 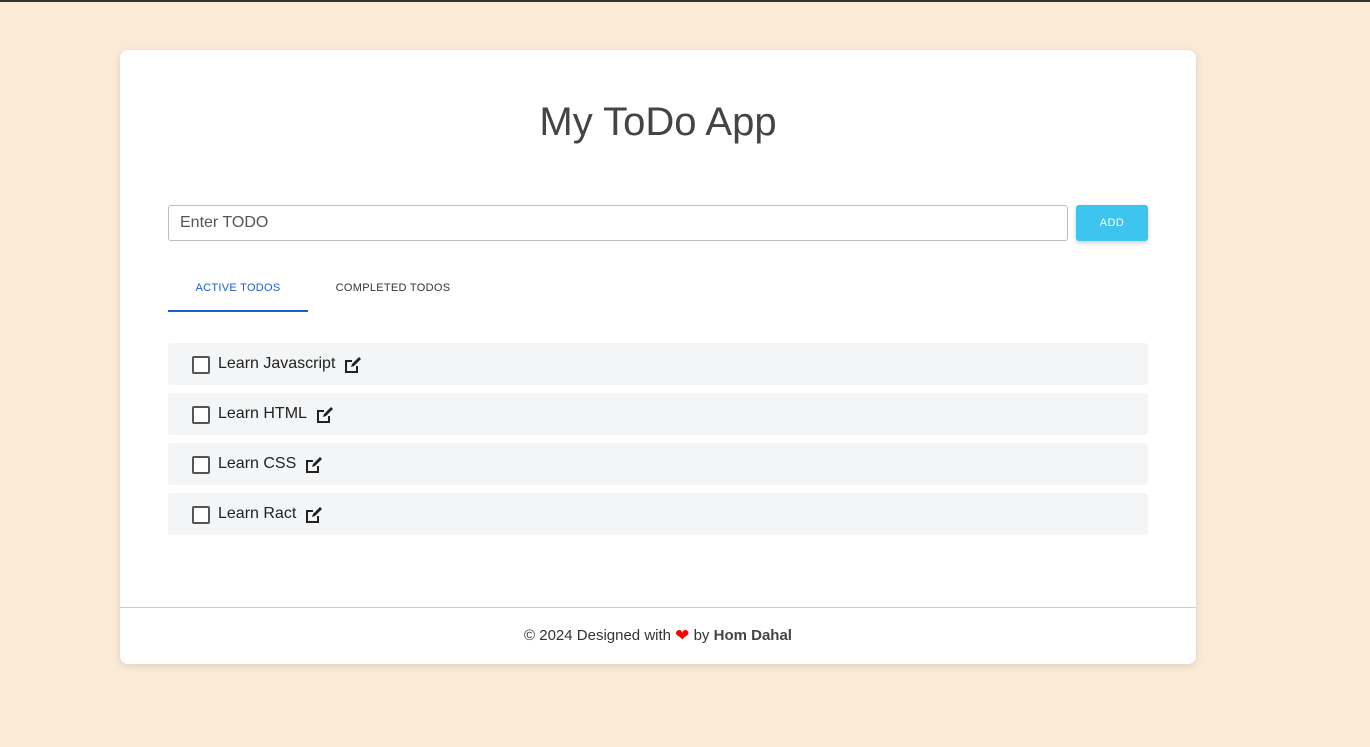 What do you see at coordinates (618, 223) in the screenshot?
I see `todo-input` at bounding box center [618, 223].